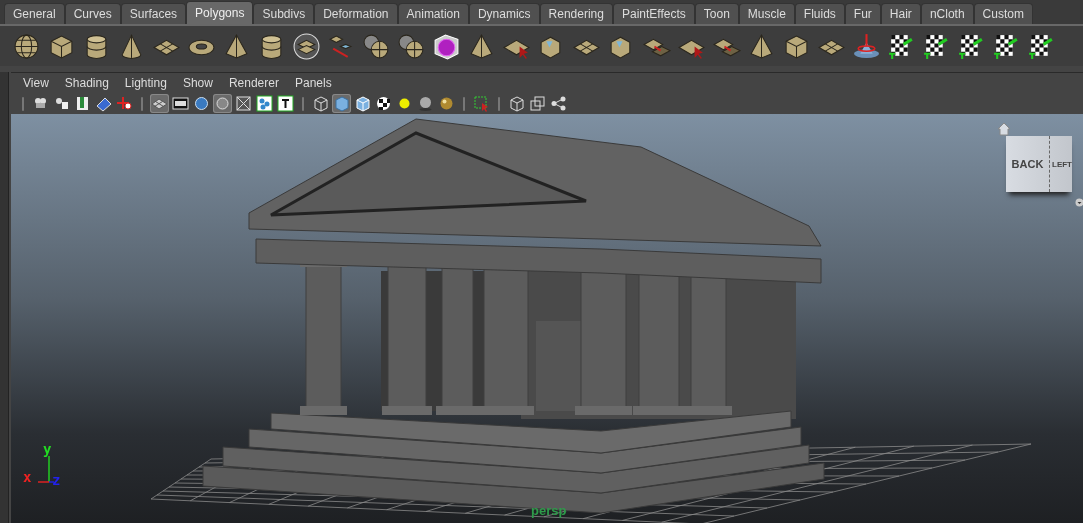 This screenshot has width=1083, height=523. I want to click on axis-label: x, so click(27, 477).